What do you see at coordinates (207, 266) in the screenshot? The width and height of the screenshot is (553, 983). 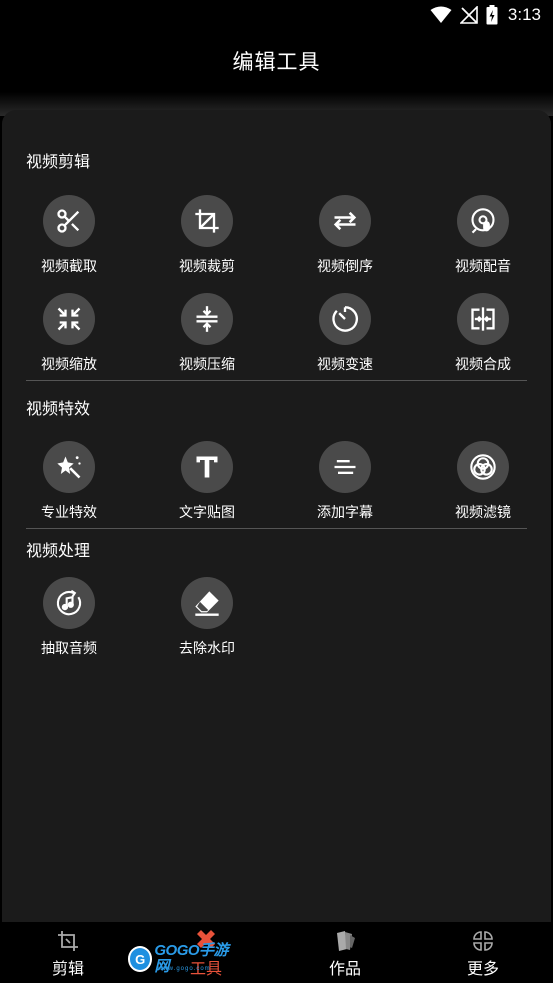 I see `tool-label: 视频裁剪` at bounding box center [207, 266].